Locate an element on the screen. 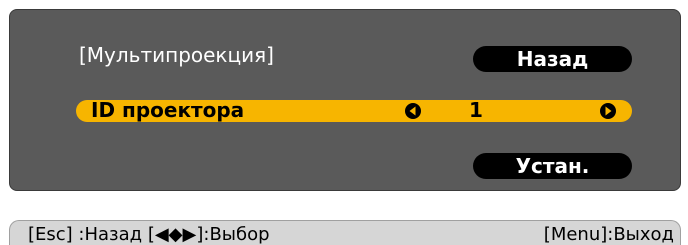 This screenshot has height=245, width=688. help-bar: [Esc] :Назад [◀◆▶]:Выбор [Menu]:Выход is located at coordinates (345, 232).